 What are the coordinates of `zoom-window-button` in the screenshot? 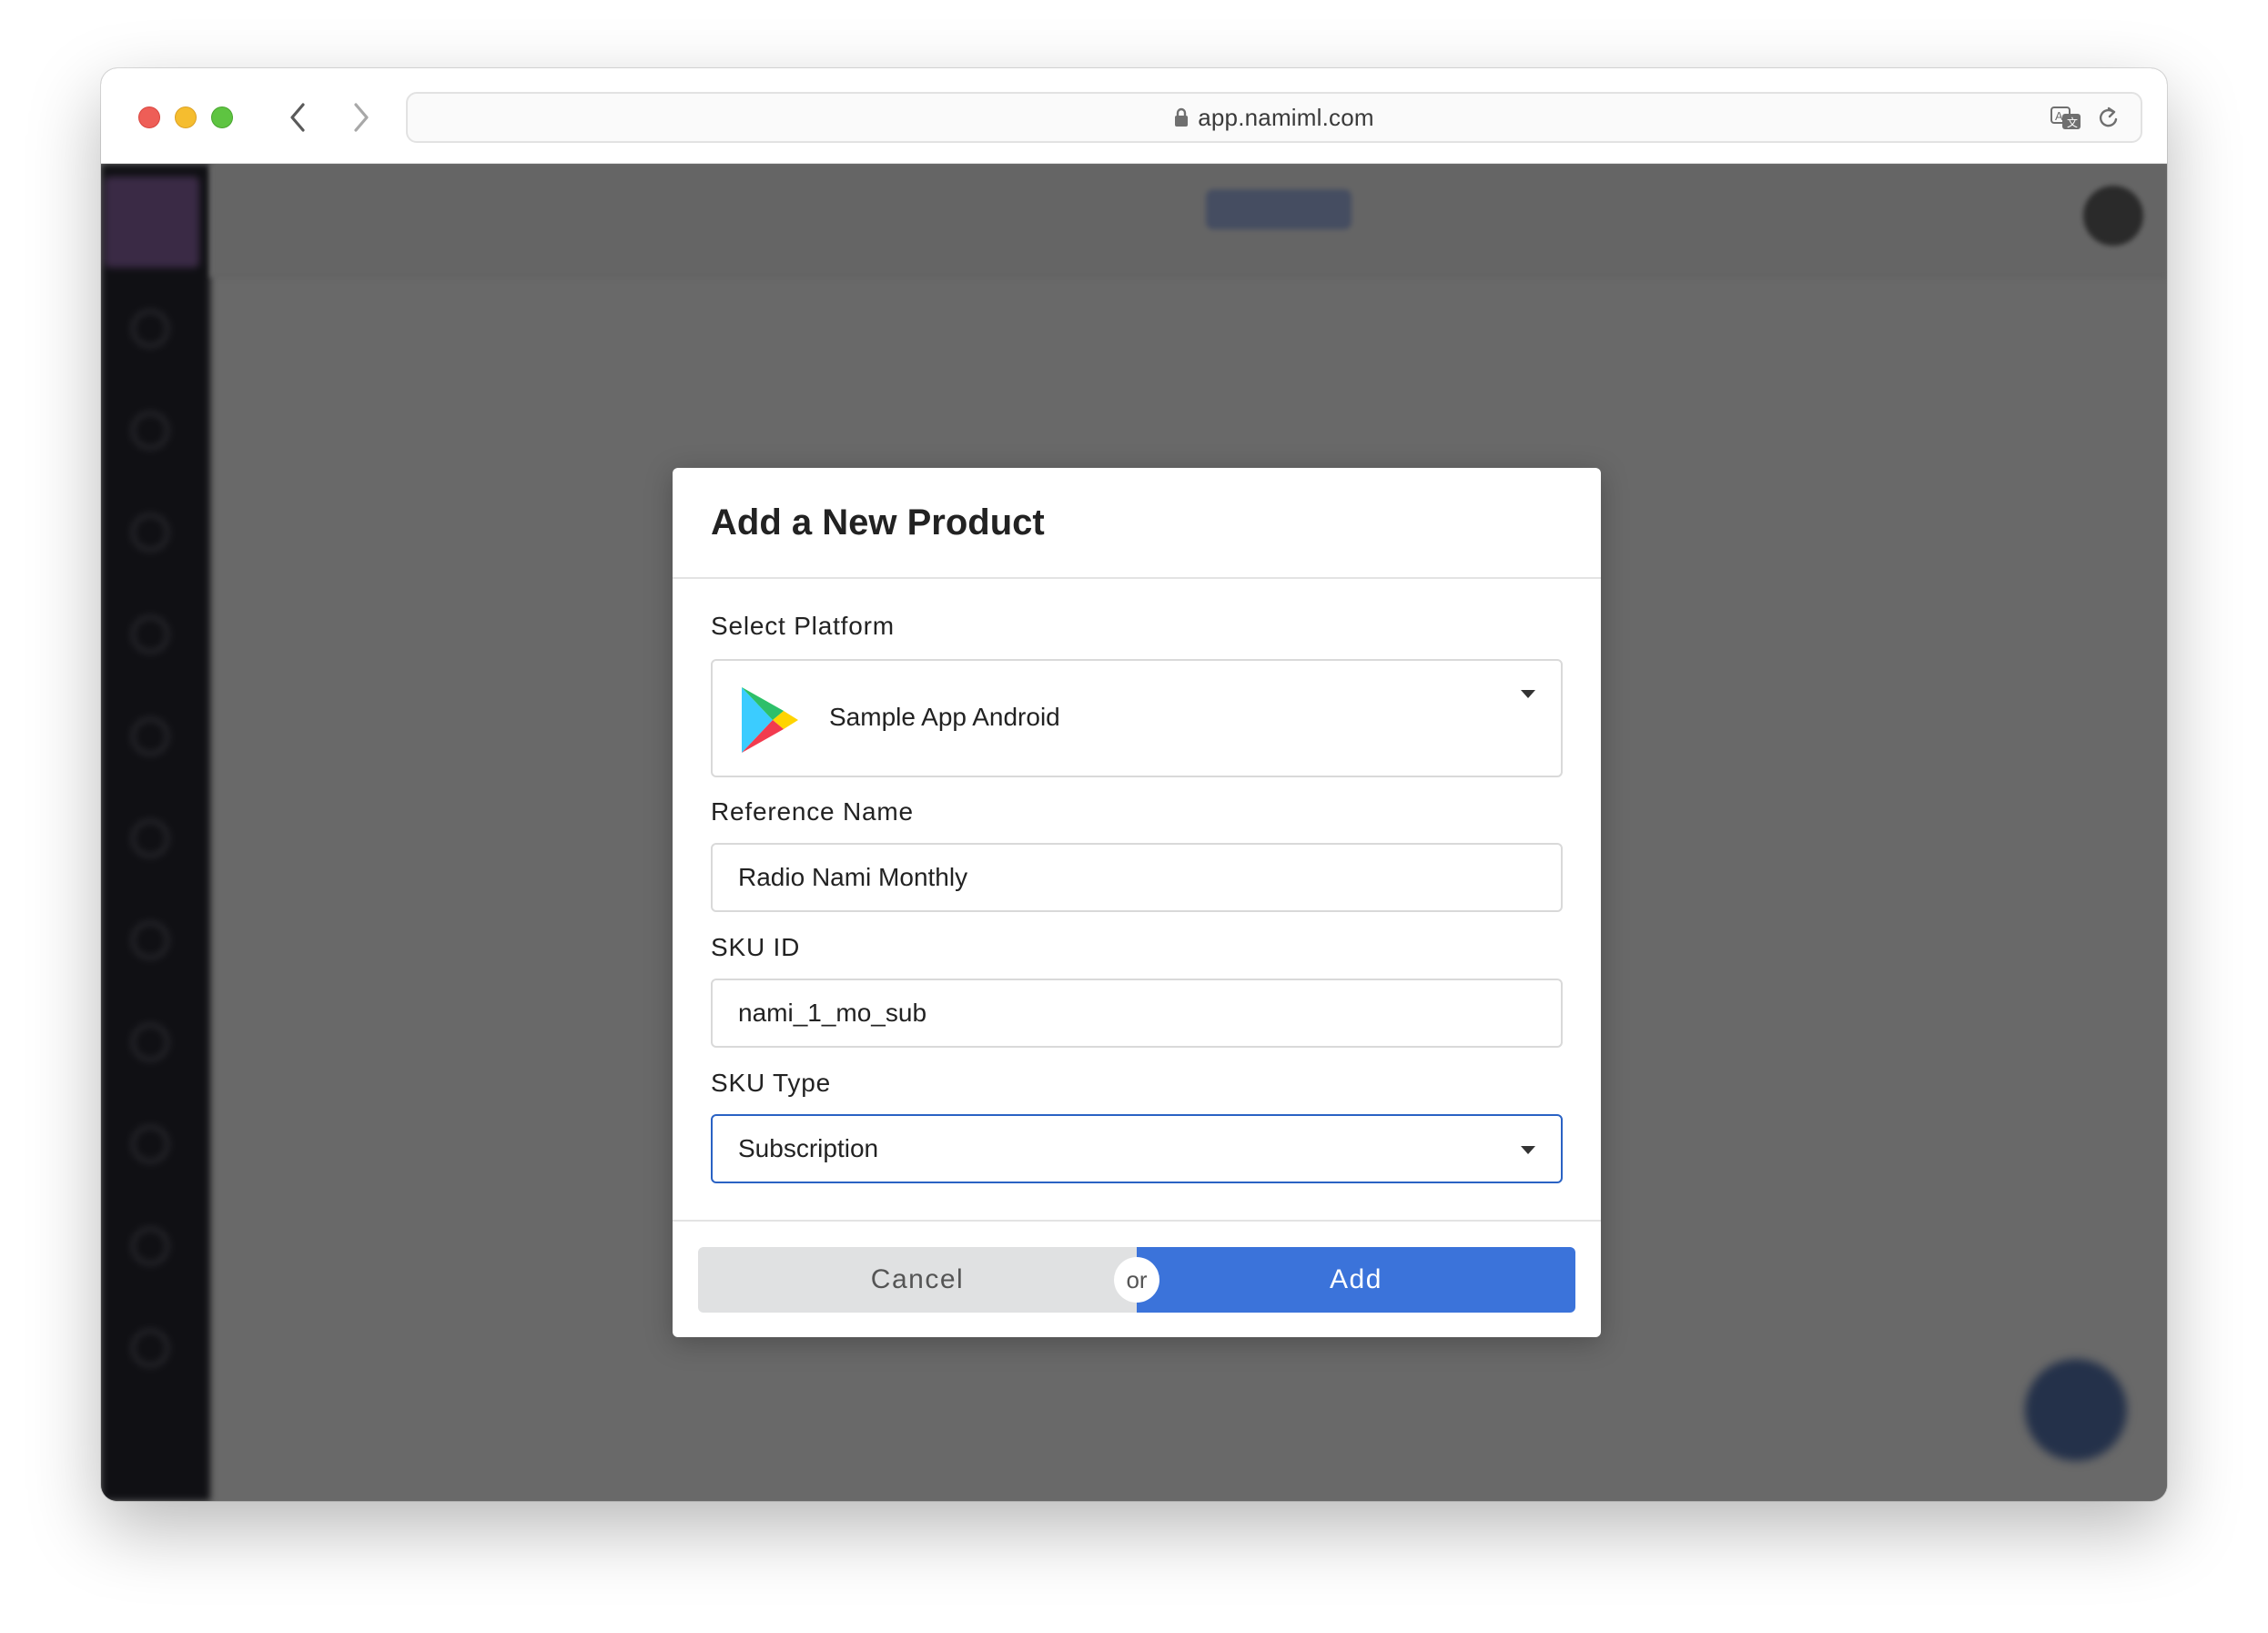 It's located at (222, 117).